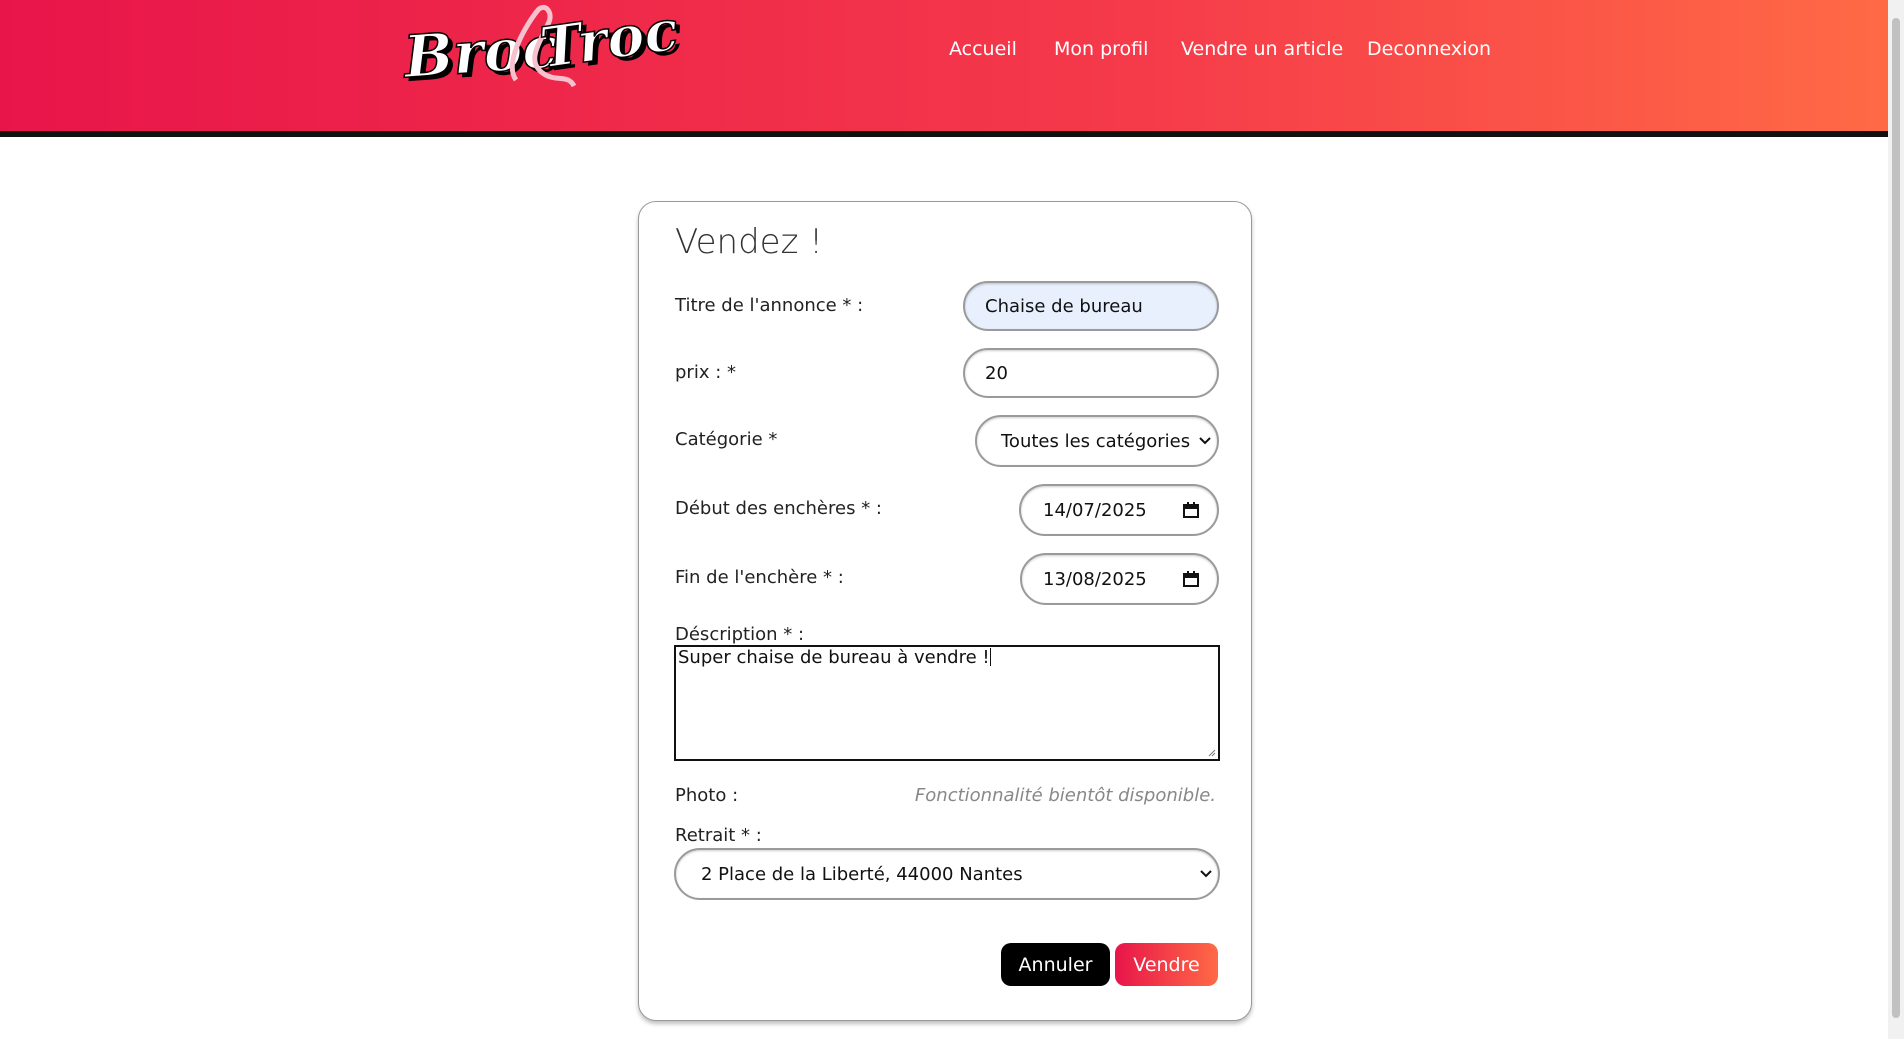 This screenshot has width=1904, height=1039. I want to click on price-input: 20, so click(1091, 373).